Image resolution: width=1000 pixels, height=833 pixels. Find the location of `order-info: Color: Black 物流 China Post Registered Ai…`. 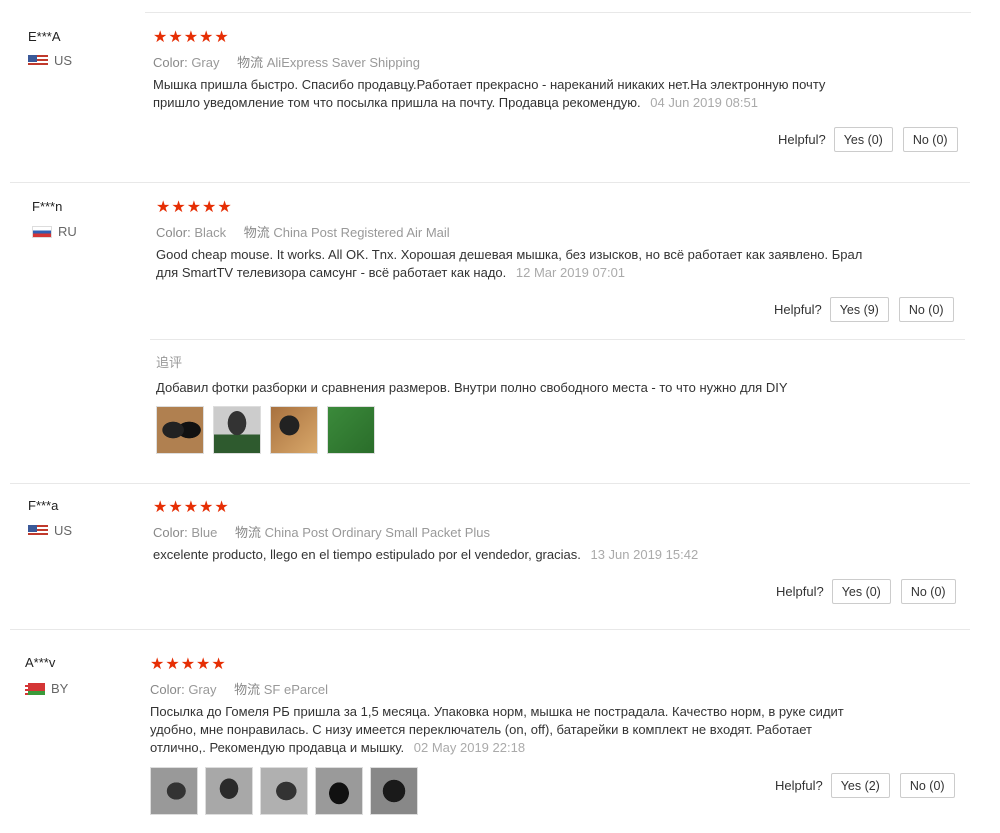

order-info: Color: Black 物流 China Post Registered Ai… is located at coordinates (310, 231).